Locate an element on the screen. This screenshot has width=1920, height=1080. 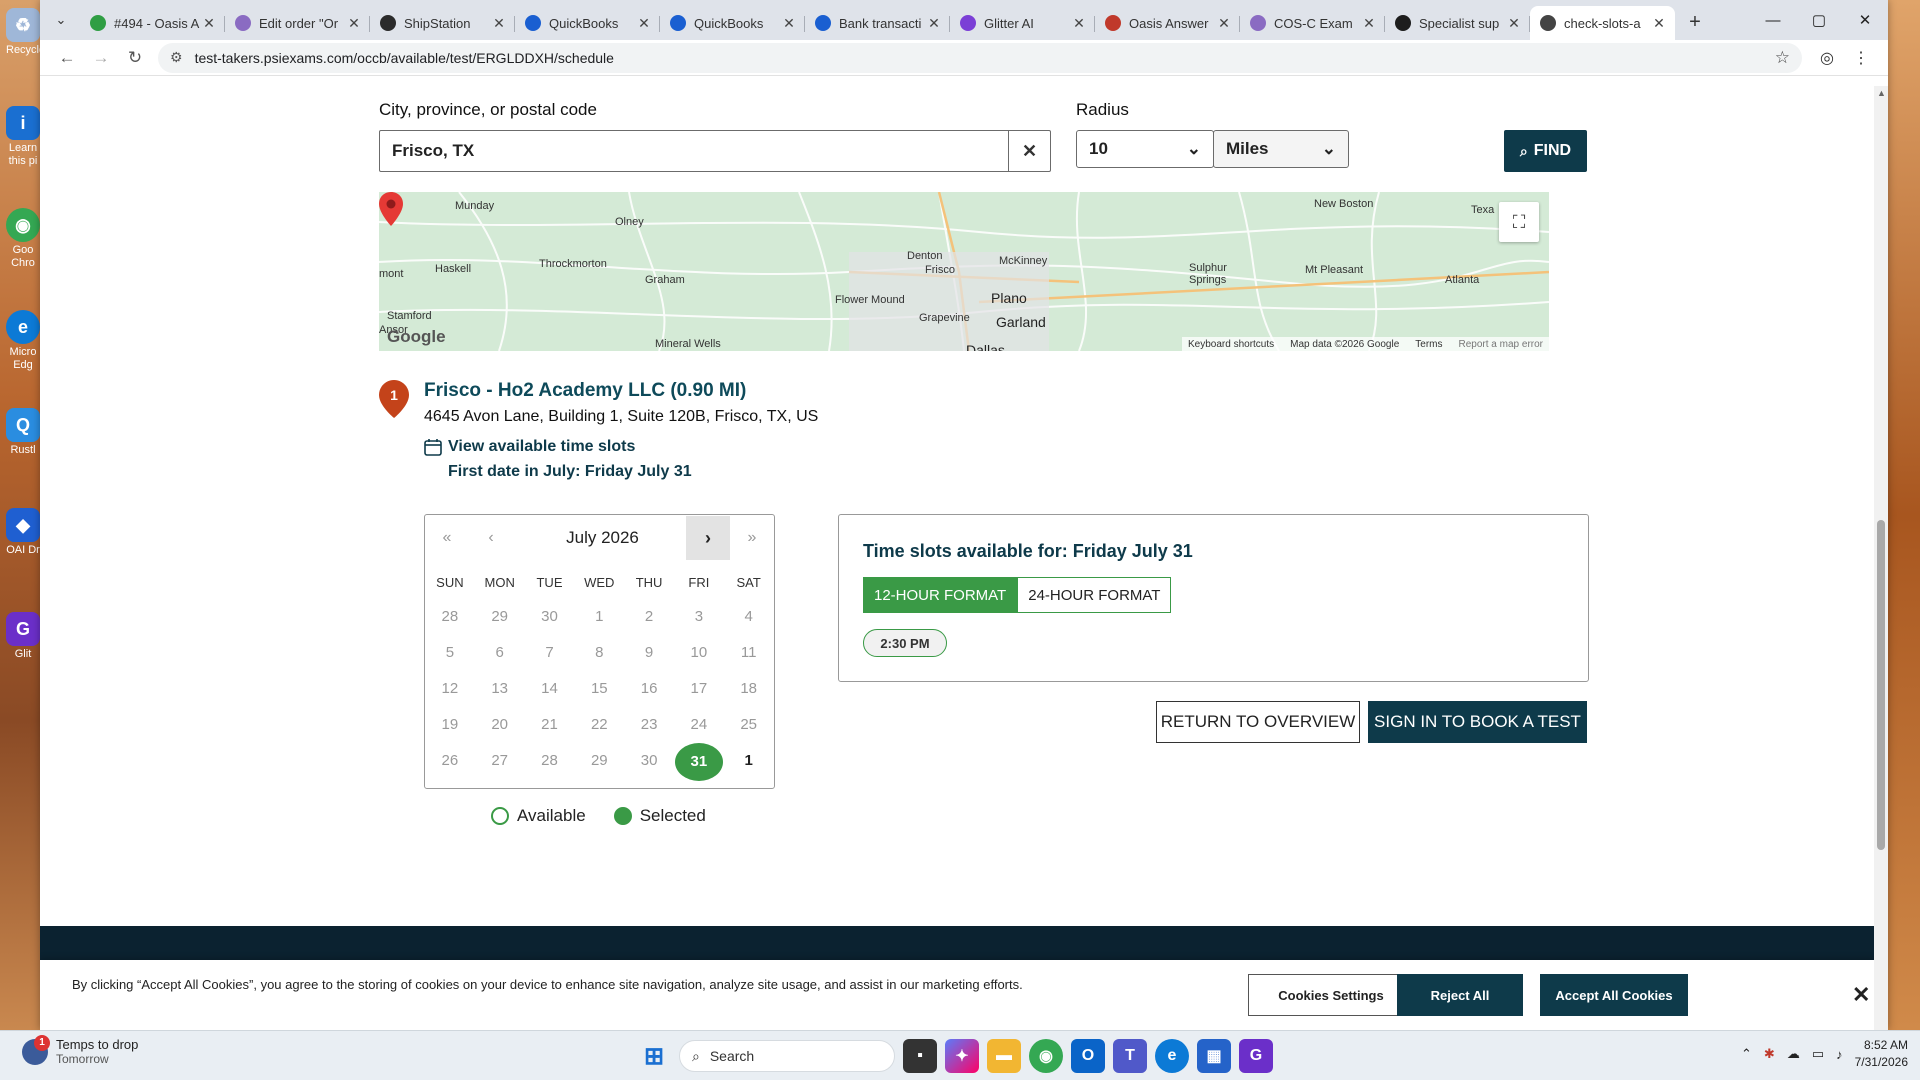
network-icon: ▭ is located at coordinates (1818, 1054).